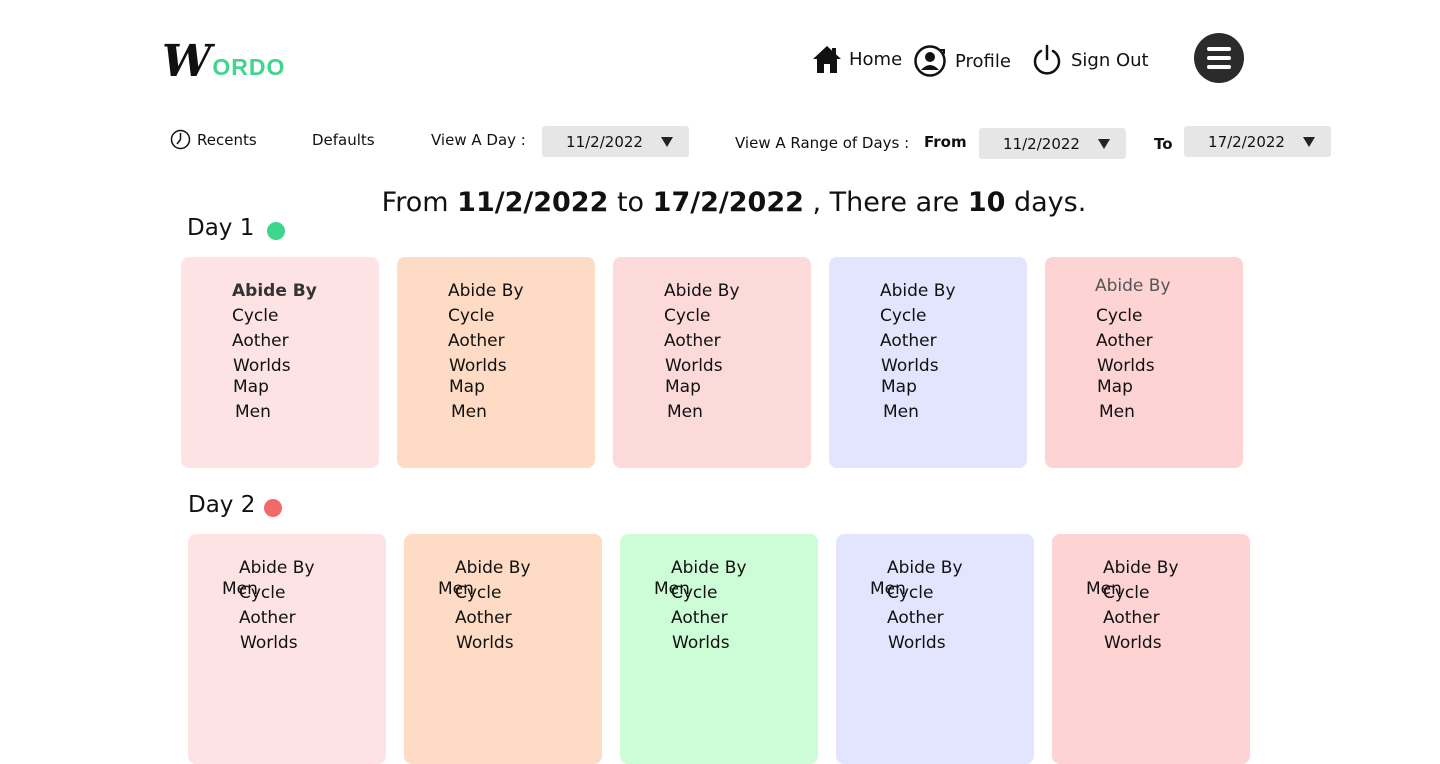 This screenshot has height=764, width=1440. I want to click on profile-icon, so click(930, 61).